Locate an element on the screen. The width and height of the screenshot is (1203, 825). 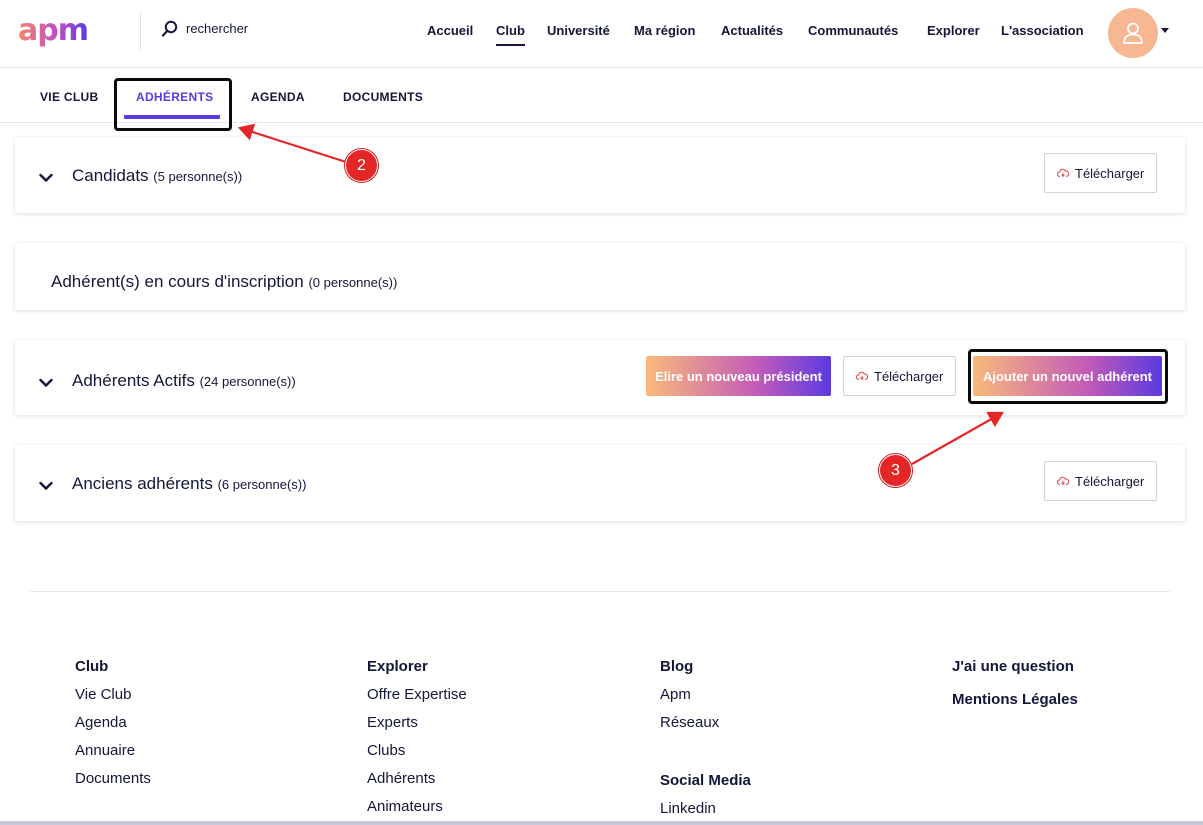
user-icon is located at coordinates (1133, 33).